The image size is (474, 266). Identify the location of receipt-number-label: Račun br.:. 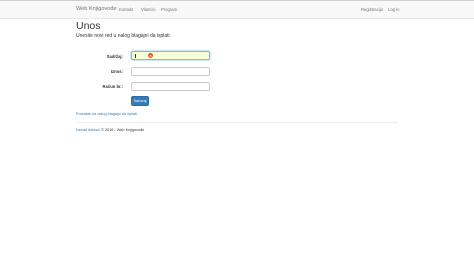
(112, 86).